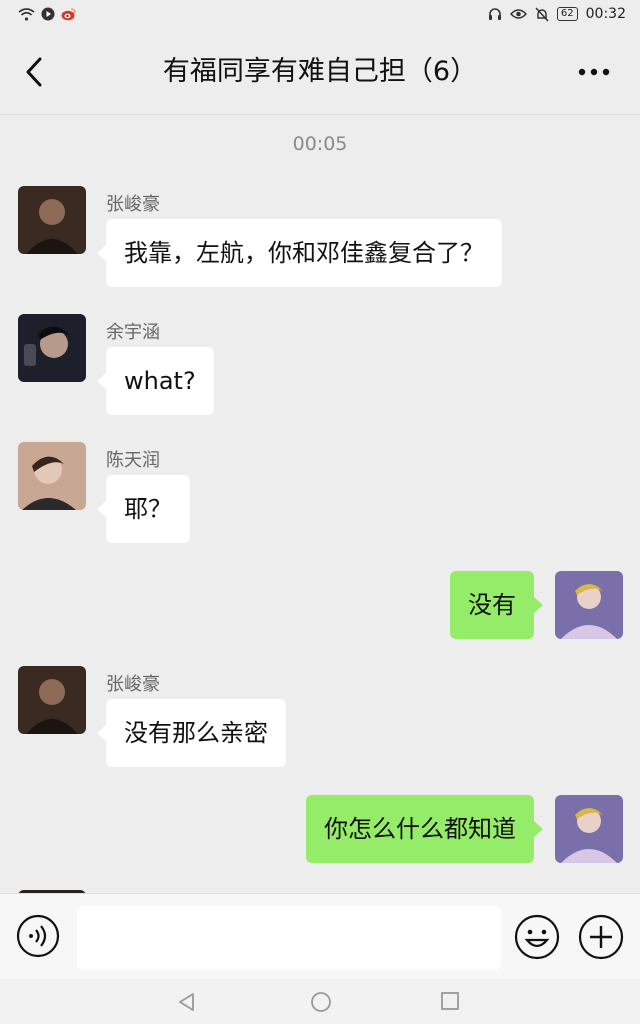  I want to click on message-bubble: what?, so click(155, 381).